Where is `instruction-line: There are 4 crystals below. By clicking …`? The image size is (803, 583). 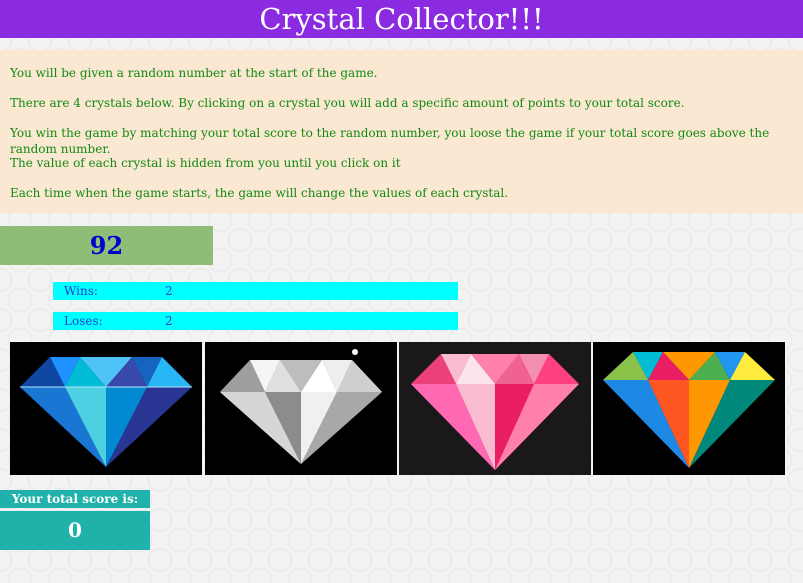 instruction-line: There are 4 crystals below. By clicking … is located at coordinates (347, 103).